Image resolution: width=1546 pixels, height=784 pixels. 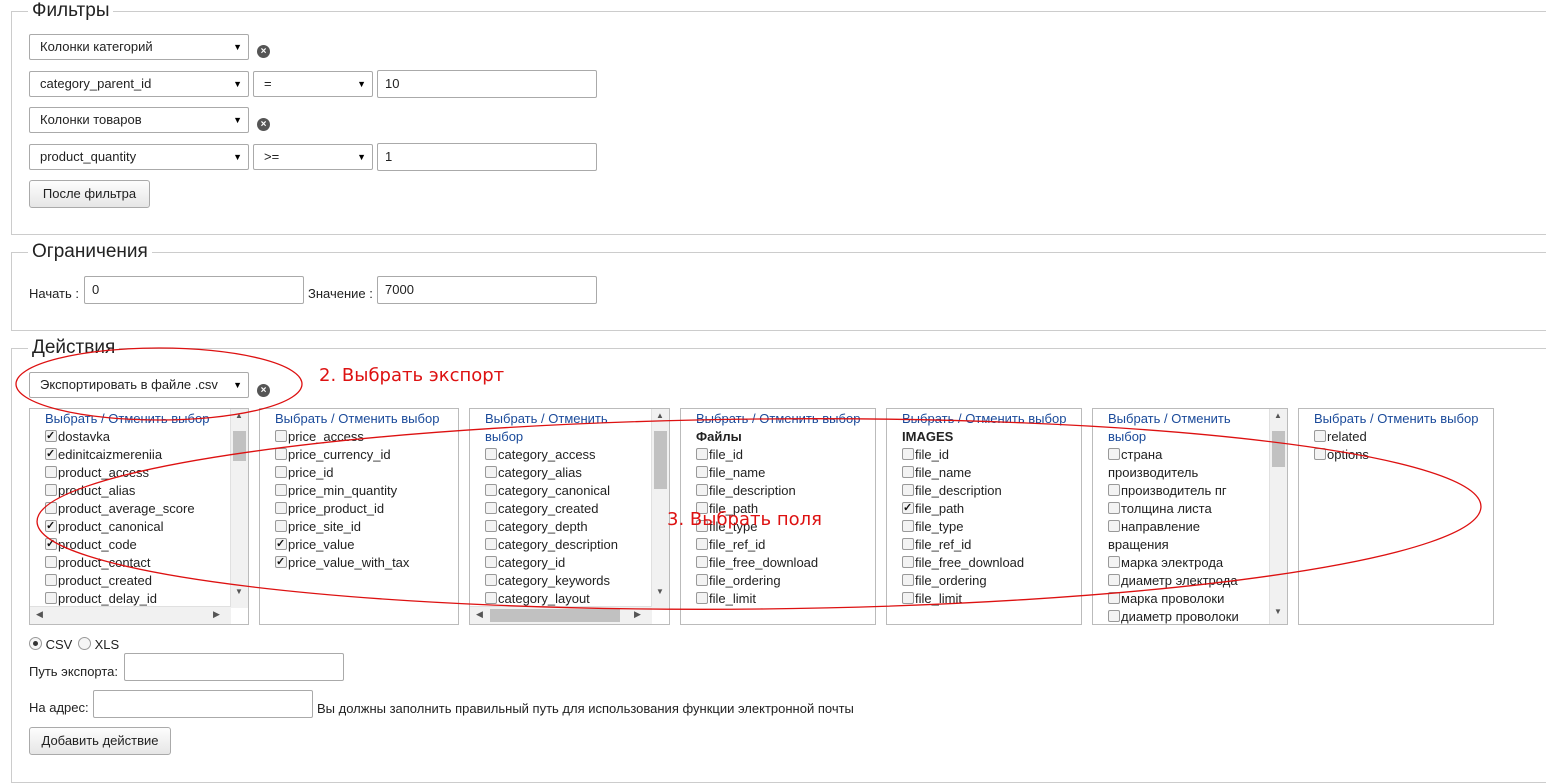 I want to click on filter-value-input: 10, so click(x=487, y=84).